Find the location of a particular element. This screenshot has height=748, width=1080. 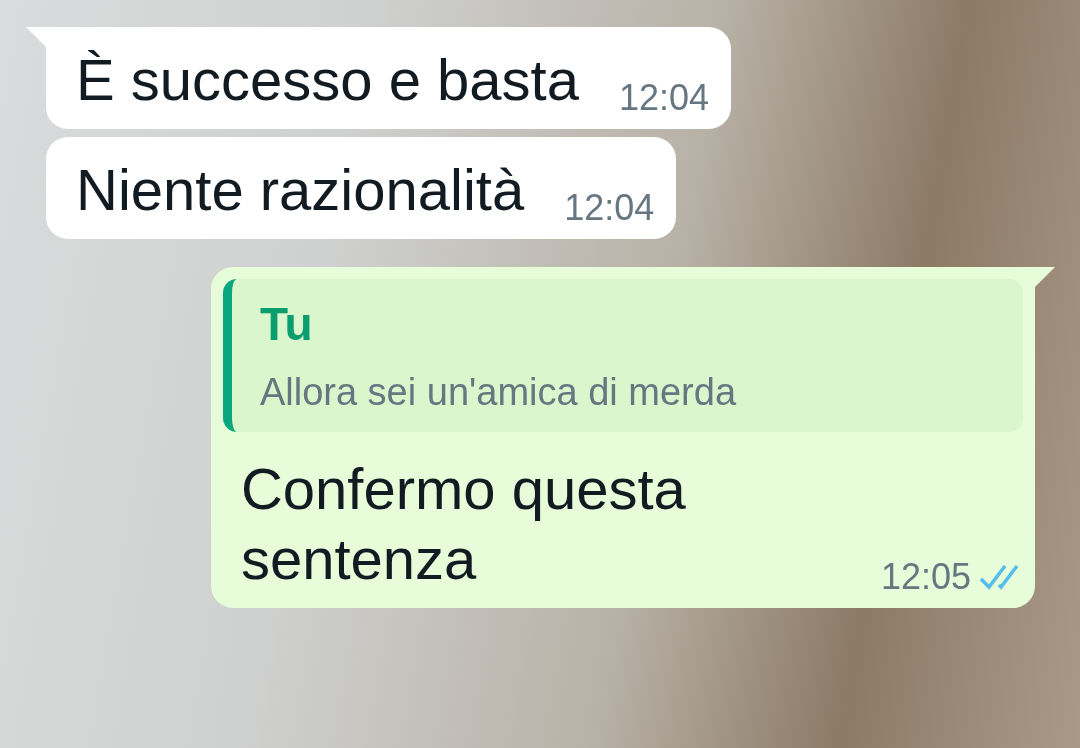

message-text: Niente razionalità is located at coordinates (300, 190).